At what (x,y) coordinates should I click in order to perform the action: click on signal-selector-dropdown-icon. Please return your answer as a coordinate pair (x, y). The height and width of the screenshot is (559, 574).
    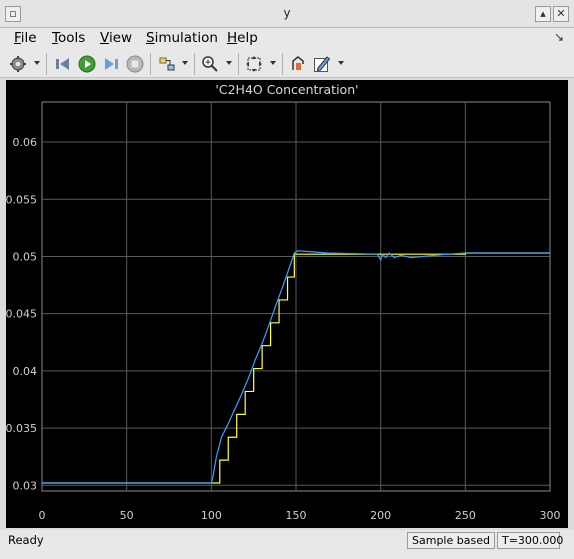
    Looking at the image, I should click on (185, 63).